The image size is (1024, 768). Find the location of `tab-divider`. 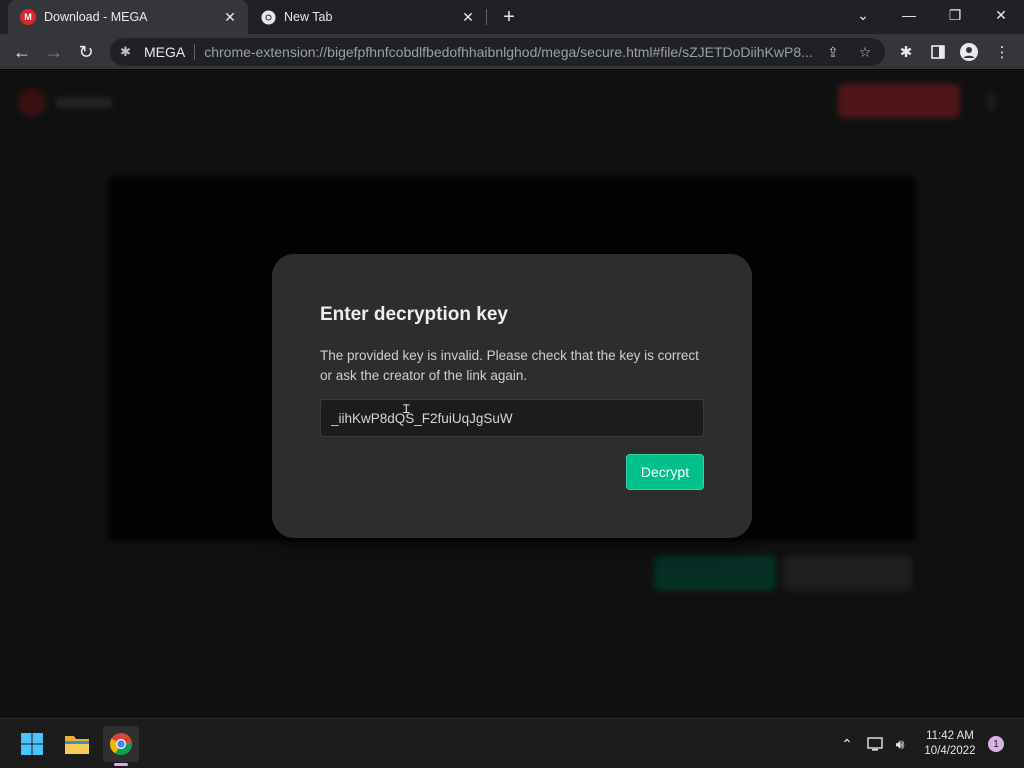

tab-divider is located at coordinates (486, 17).